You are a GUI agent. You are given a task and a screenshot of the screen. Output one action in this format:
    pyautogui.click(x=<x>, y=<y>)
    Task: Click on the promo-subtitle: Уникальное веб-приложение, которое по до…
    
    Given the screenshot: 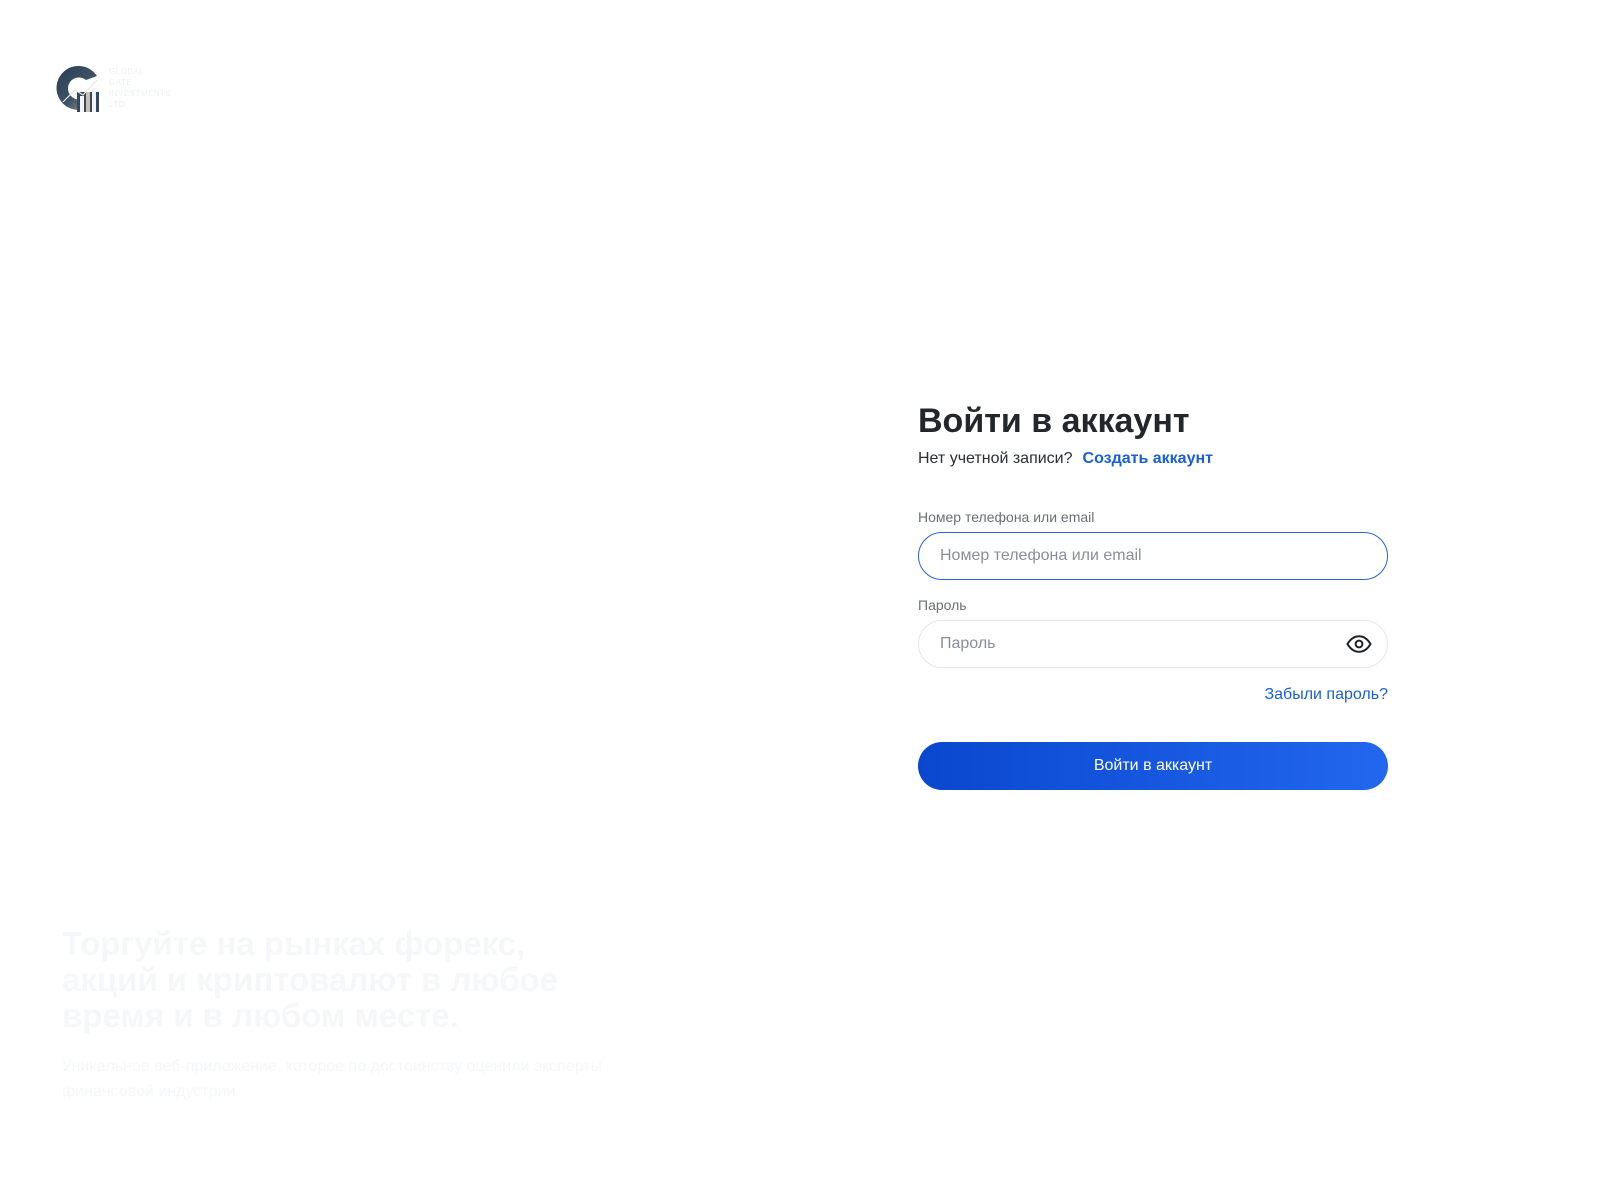 What is the action you would take?
    pyautogui.click(x=332, y=1079)
    